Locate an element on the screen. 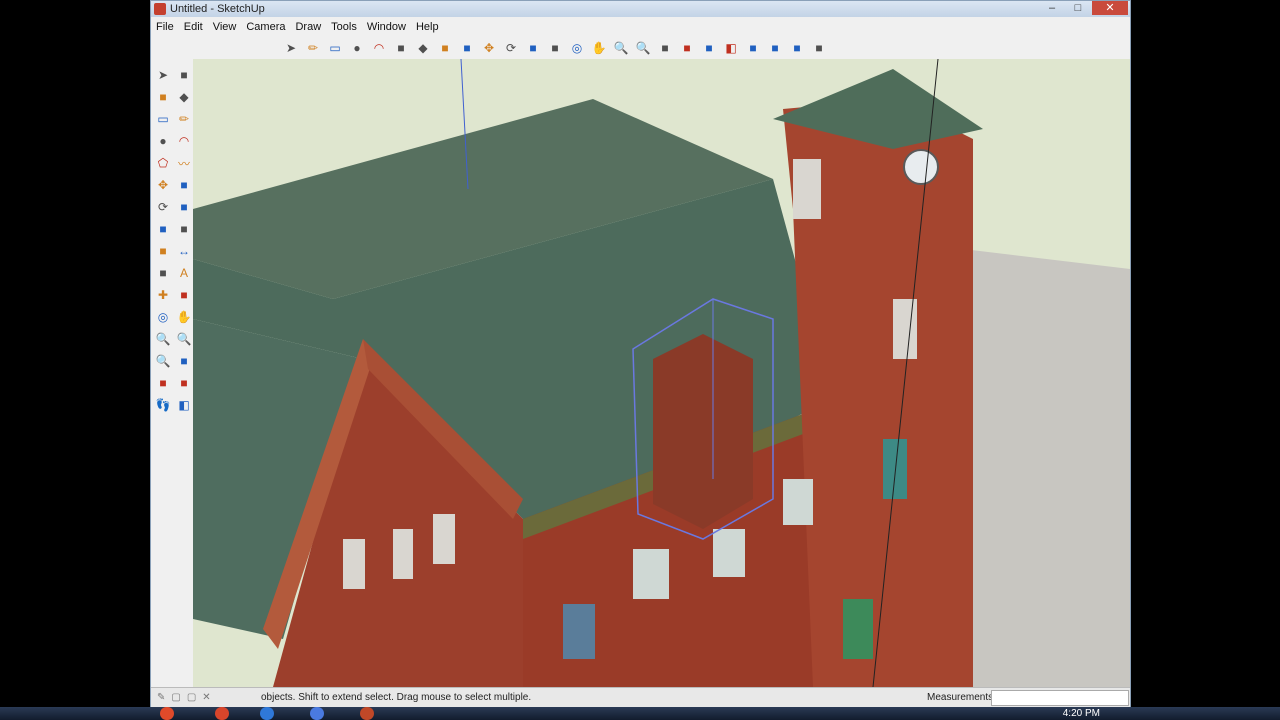  freehand-icon: 〰 is located at coordinates (184, 163).